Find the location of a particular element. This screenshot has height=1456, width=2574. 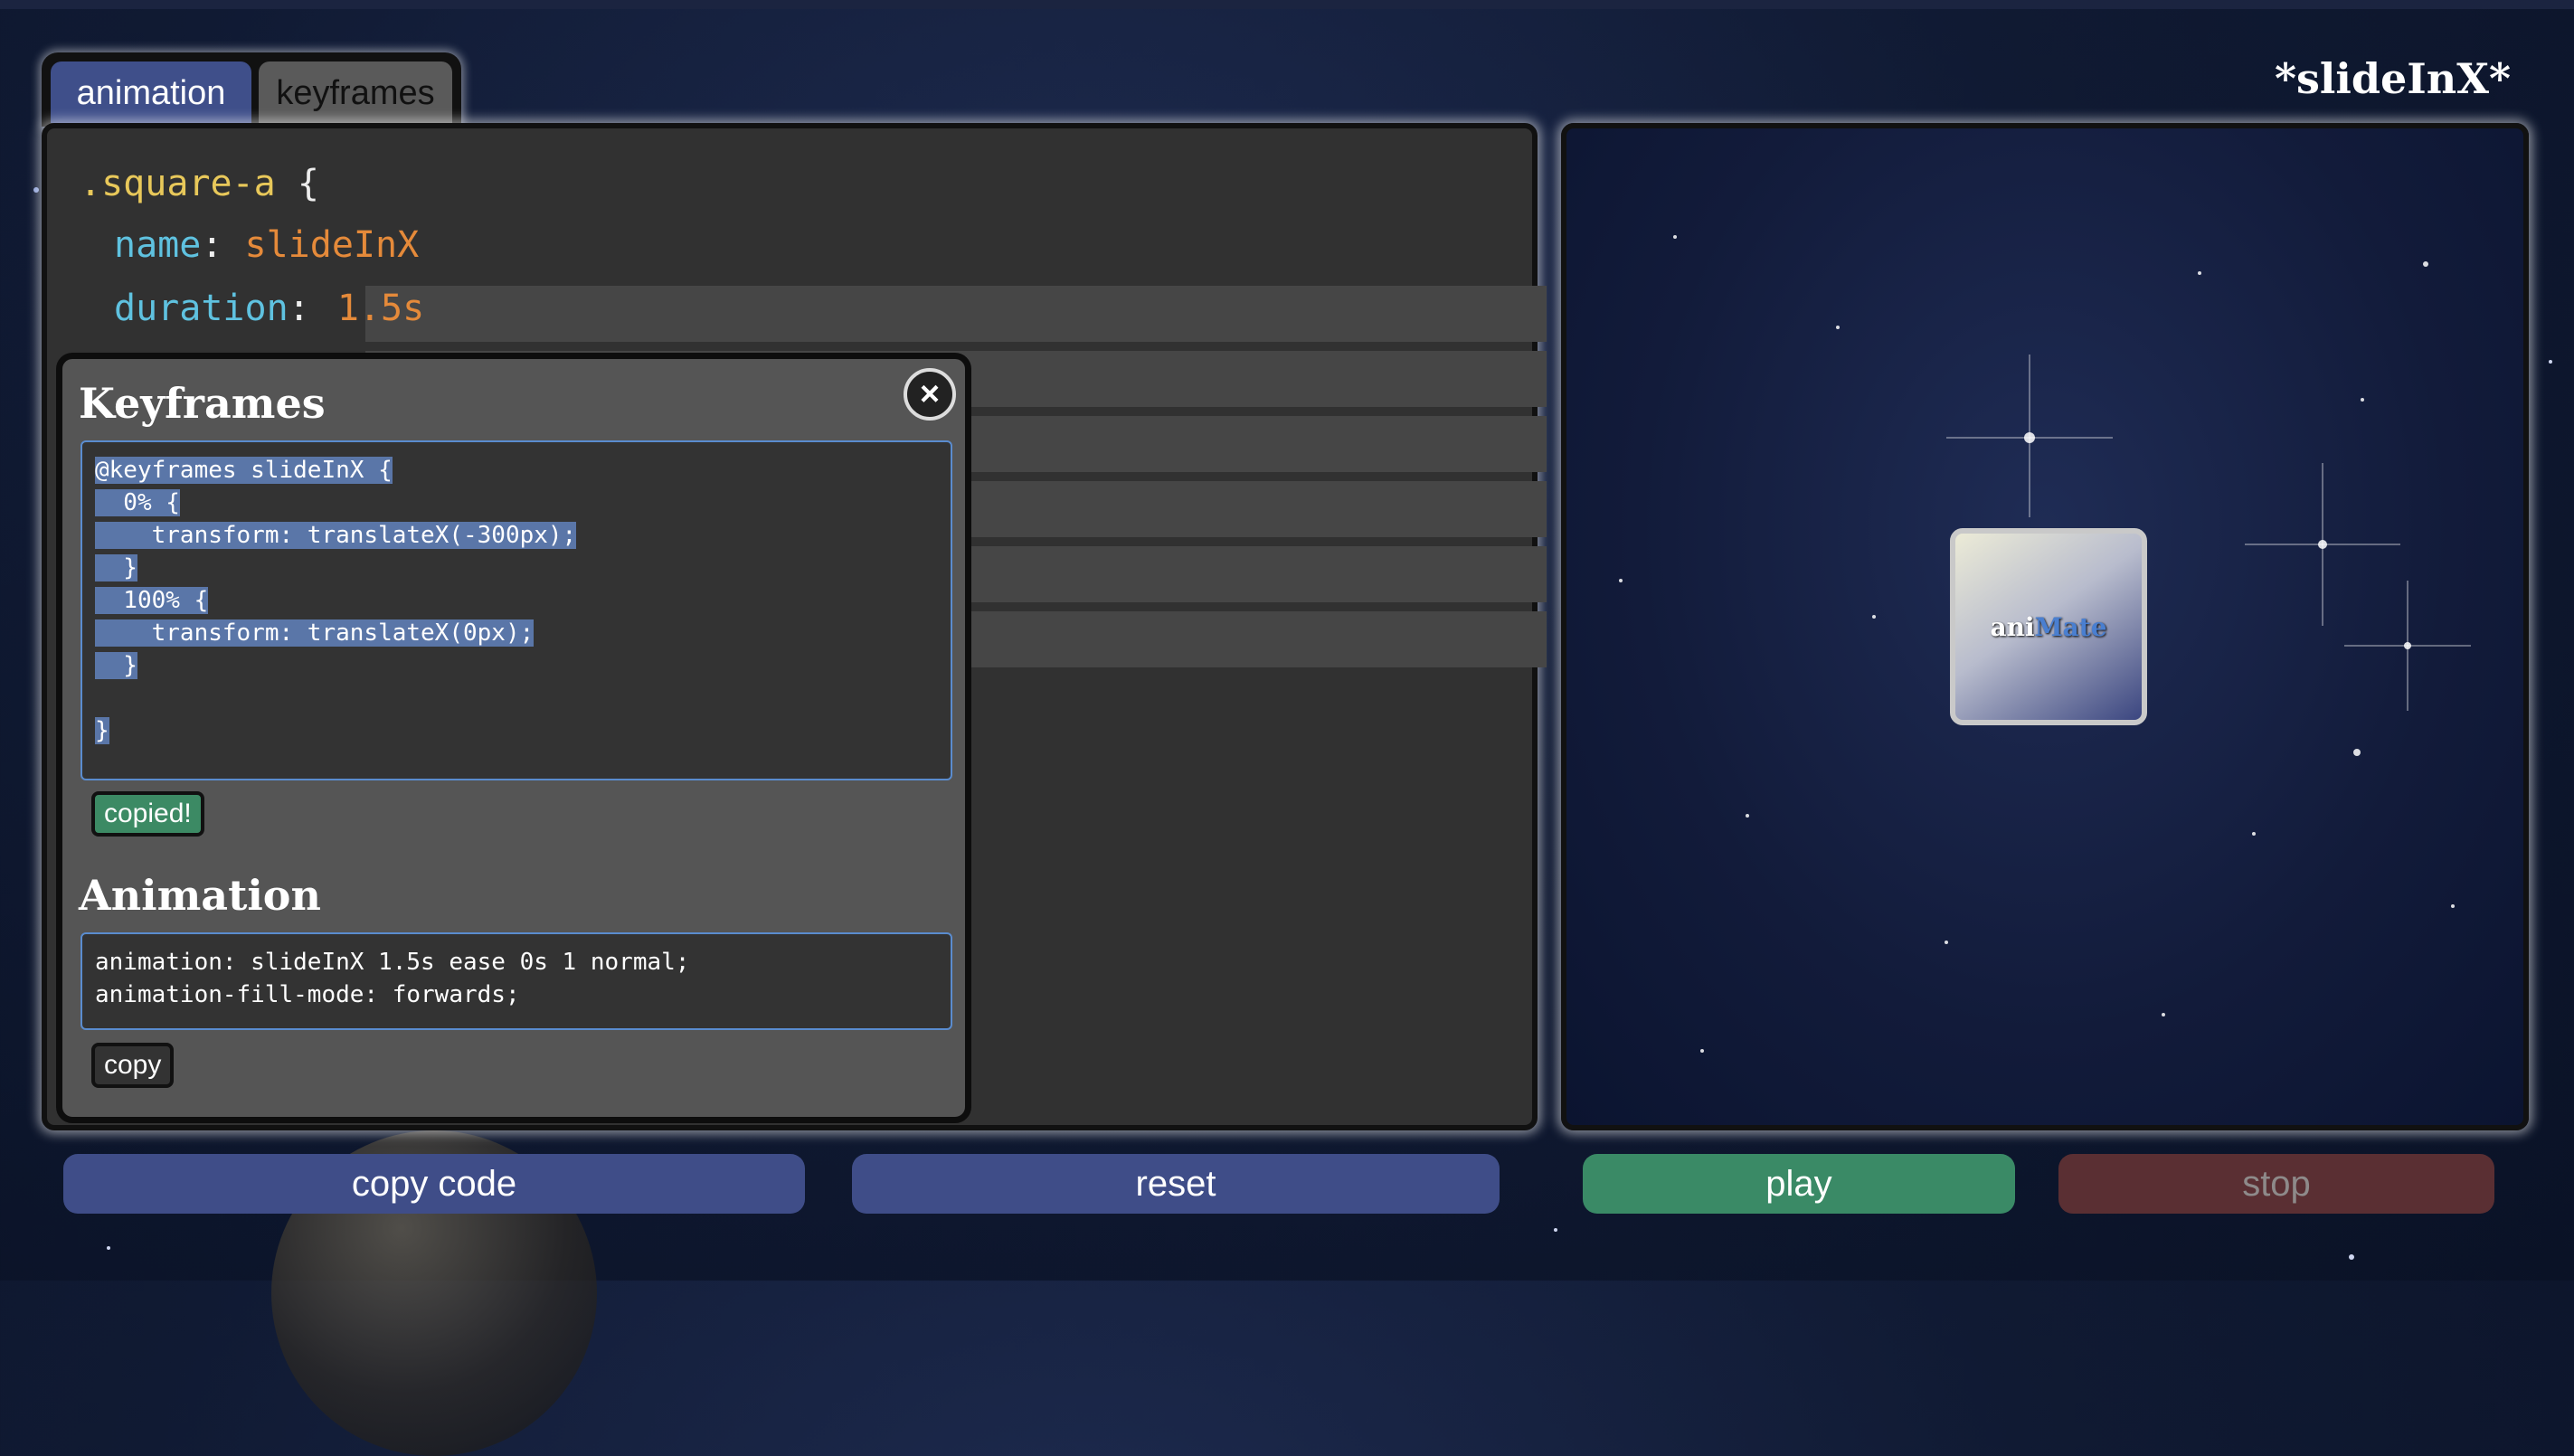

copy-button: copy is located at coordinates (133, 1065).